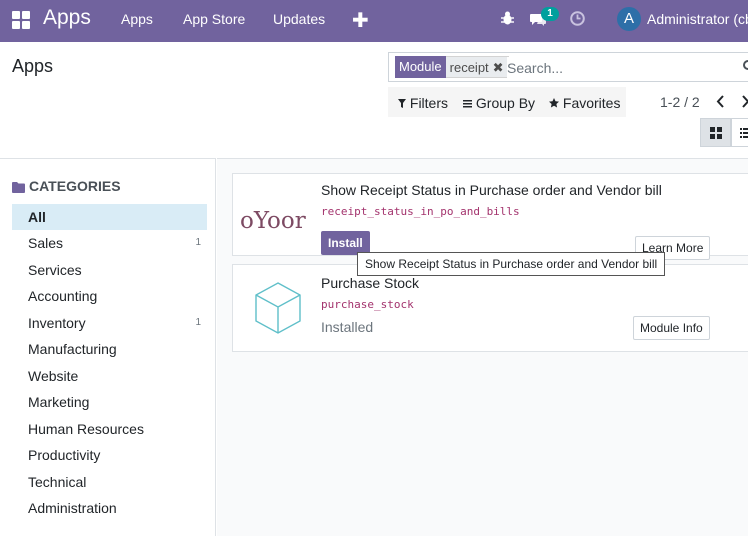 Image resolution: width=748 pixels, height=536 pixels. I want to click on category-technical: Technical, so click(109, 482).